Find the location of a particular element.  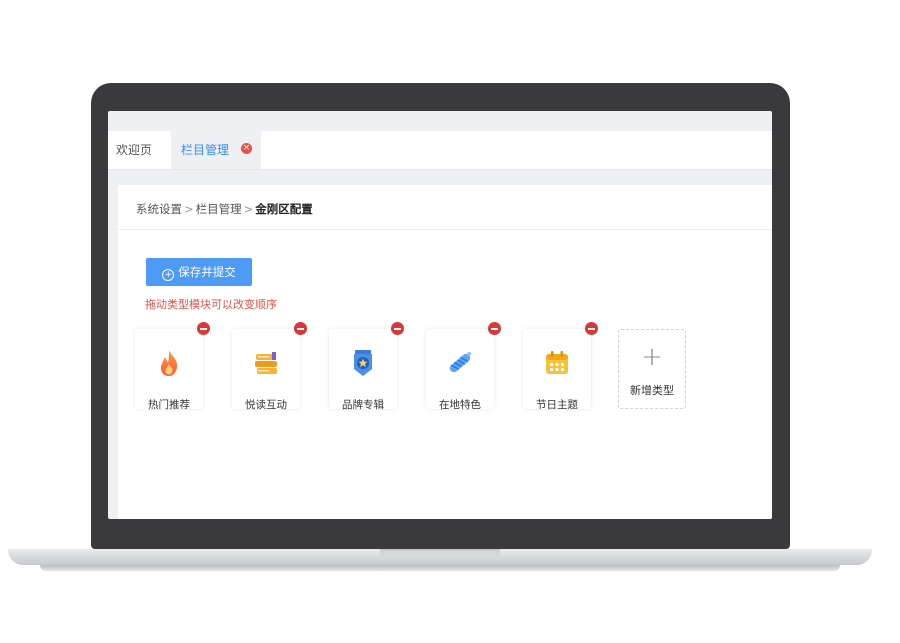

laptop-base-shadow is located at coordinates (440, 568).